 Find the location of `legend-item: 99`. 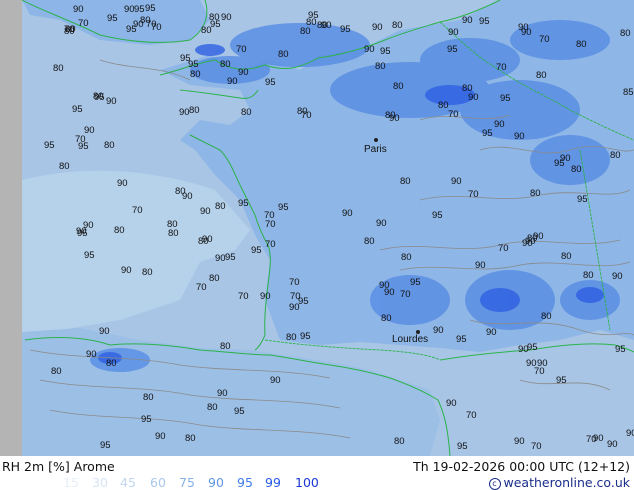

legend-item: 99 is located at coordinates (273, 482).